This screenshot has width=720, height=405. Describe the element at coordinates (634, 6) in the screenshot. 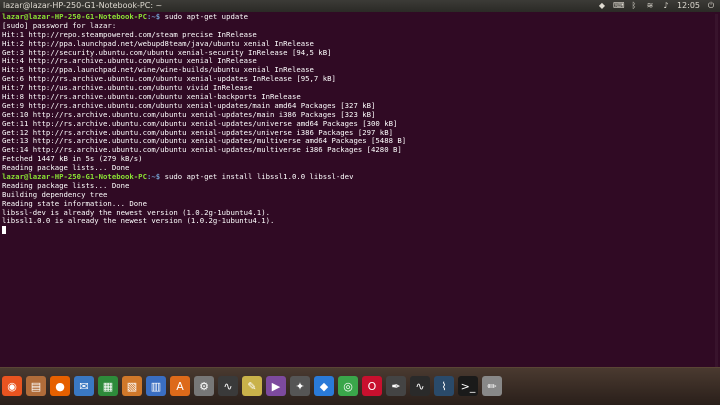

I see `bluetooth-icon: ᛒ` at that location.